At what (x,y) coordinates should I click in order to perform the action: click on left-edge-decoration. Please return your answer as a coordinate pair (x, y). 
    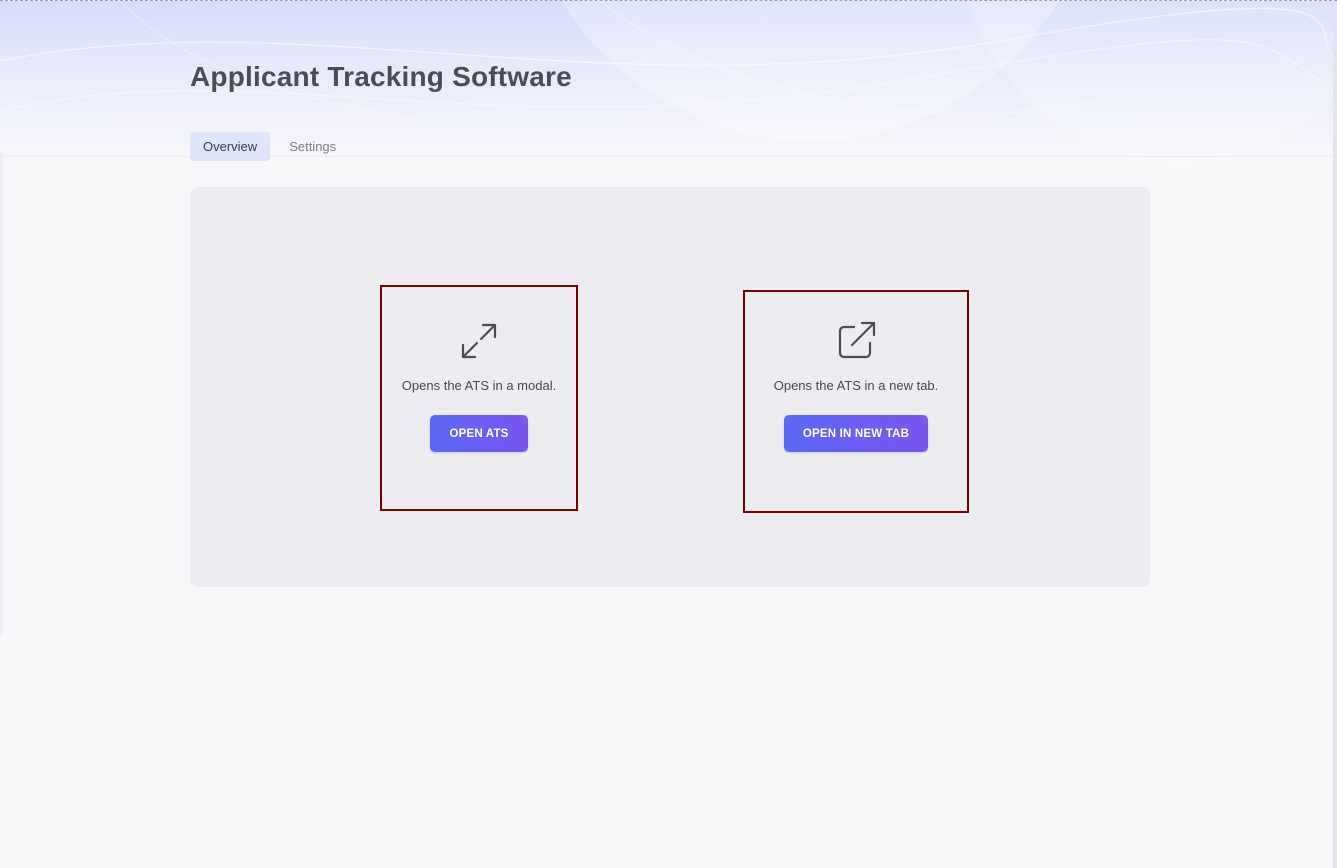
    Looking at the image, I should click on (1, 393).